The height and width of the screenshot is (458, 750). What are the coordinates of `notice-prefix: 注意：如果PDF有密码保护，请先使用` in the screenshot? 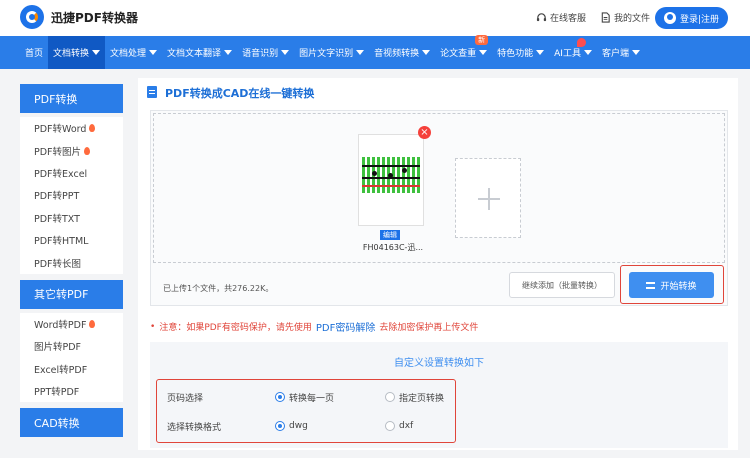 It's located at (235, 328).